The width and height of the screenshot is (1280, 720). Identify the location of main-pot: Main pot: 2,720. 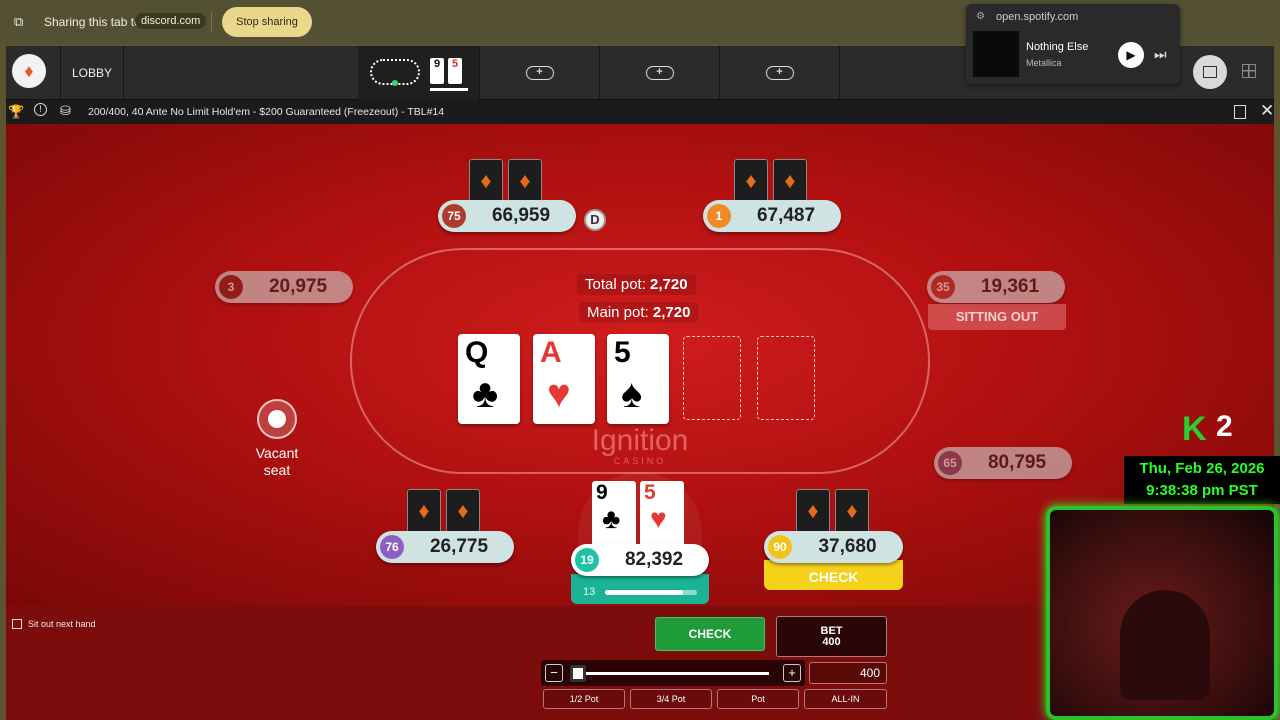
(639, 312).